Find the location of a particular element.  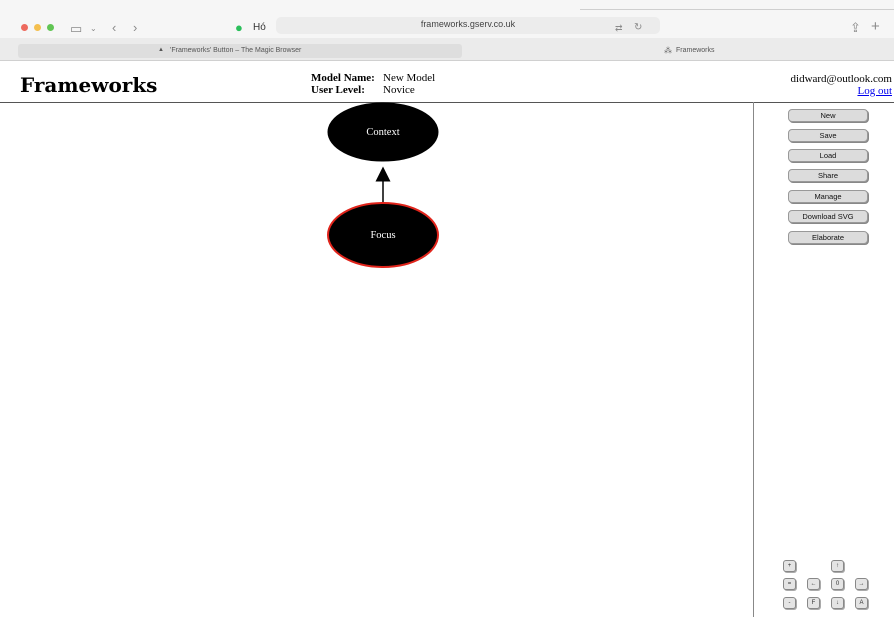

zoom-in-button: + is located at coordinates (789, 566).